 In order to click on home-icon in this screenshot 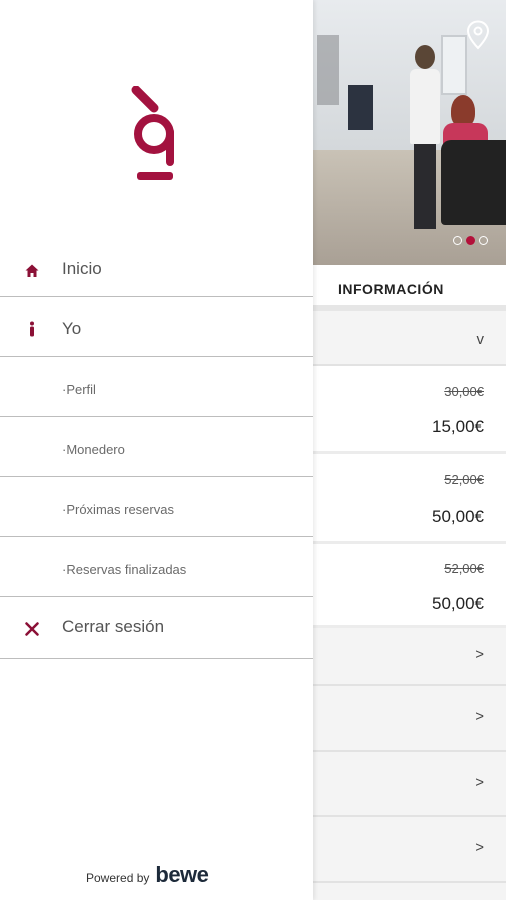, I will do `click(32, 270)`.